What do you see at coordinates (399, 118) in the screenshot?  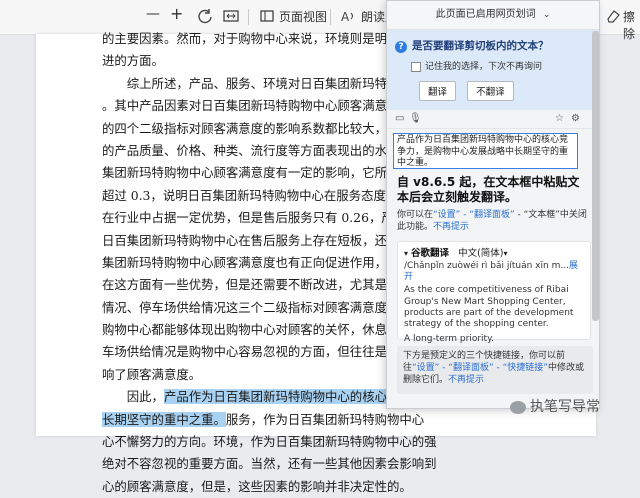 I see `image-icon: ▭` at bounding box center [399, 118].